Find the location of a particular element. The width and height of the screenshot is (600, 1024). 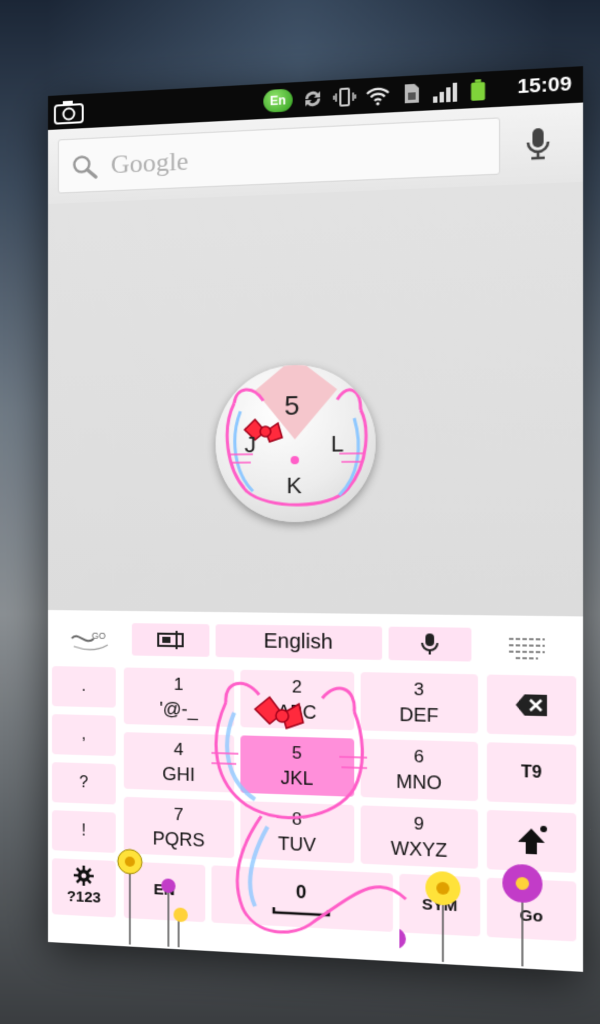

punct-key-comma: , is located at coordinates (83, 735).